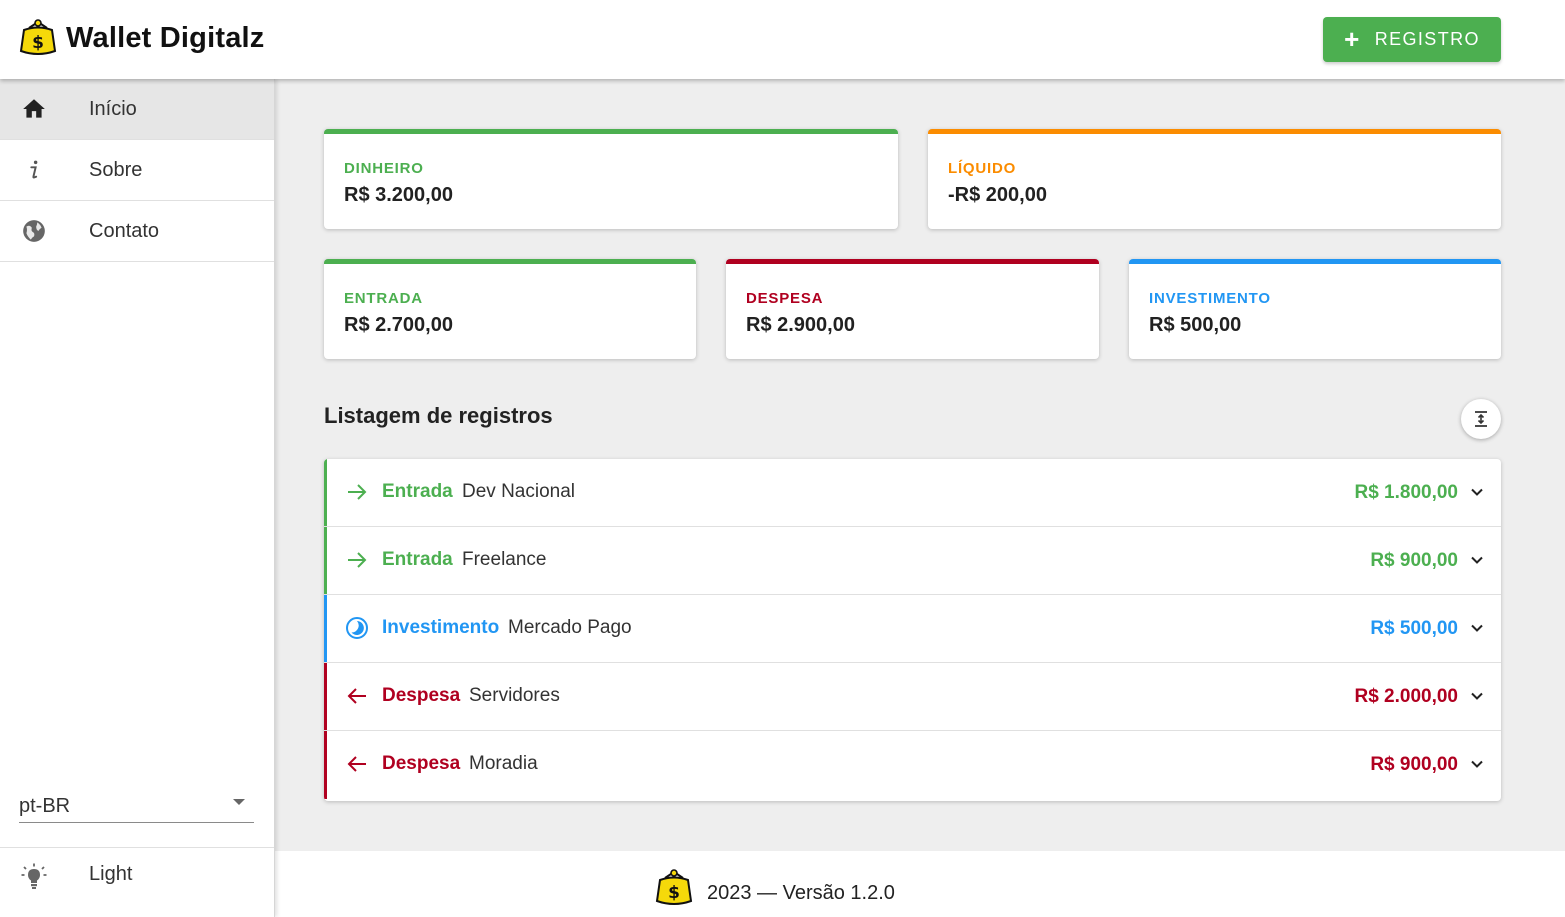  I want to click on add-record-button: + REGISTRO, so click(1412, 39).